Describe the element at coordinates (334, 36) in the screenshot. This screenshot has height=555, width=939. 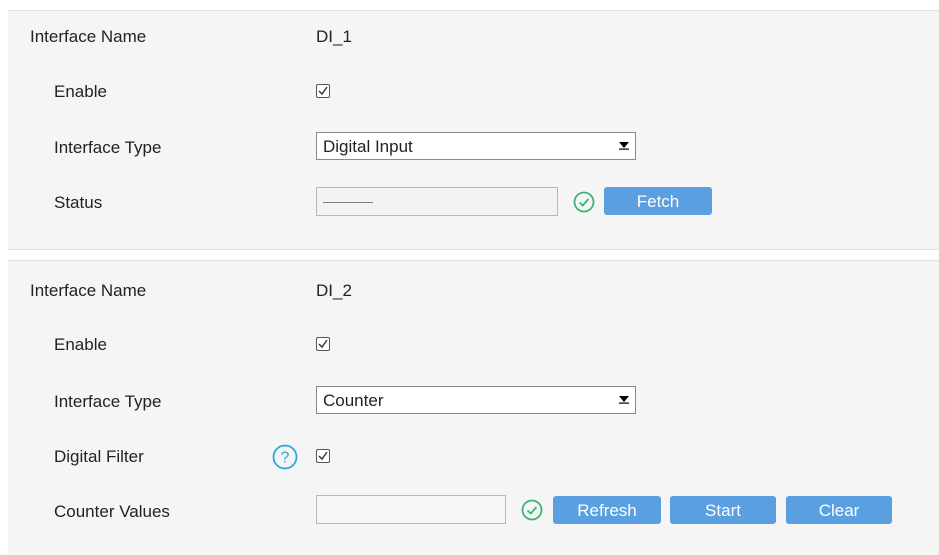
I see `di1-interface-name-value: DI_1` at that location.